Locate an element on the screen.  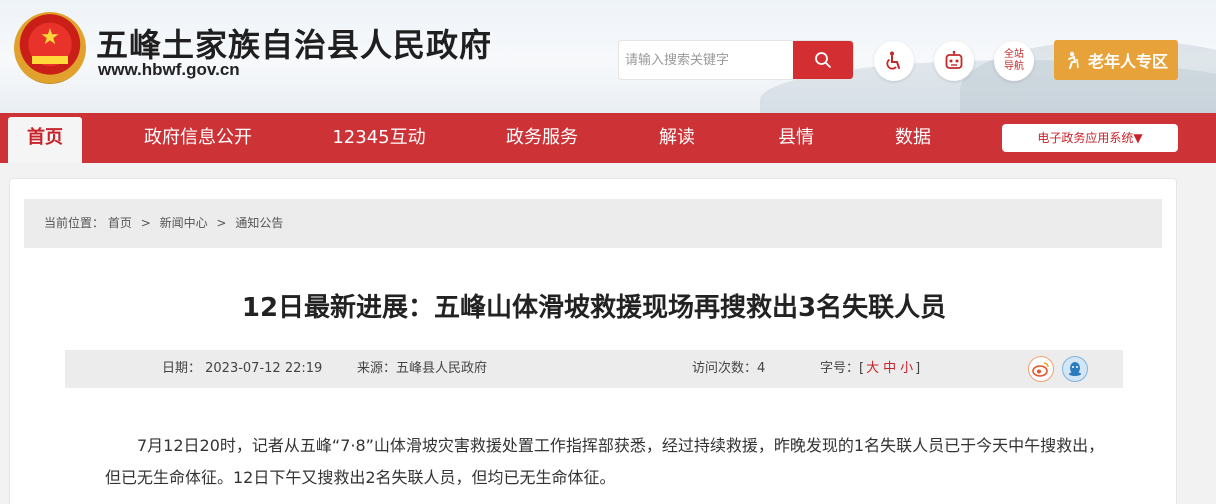
e-gov-app-system-dropdown: 电子政务应用系统▼ is located at coordinates (1090, 138).